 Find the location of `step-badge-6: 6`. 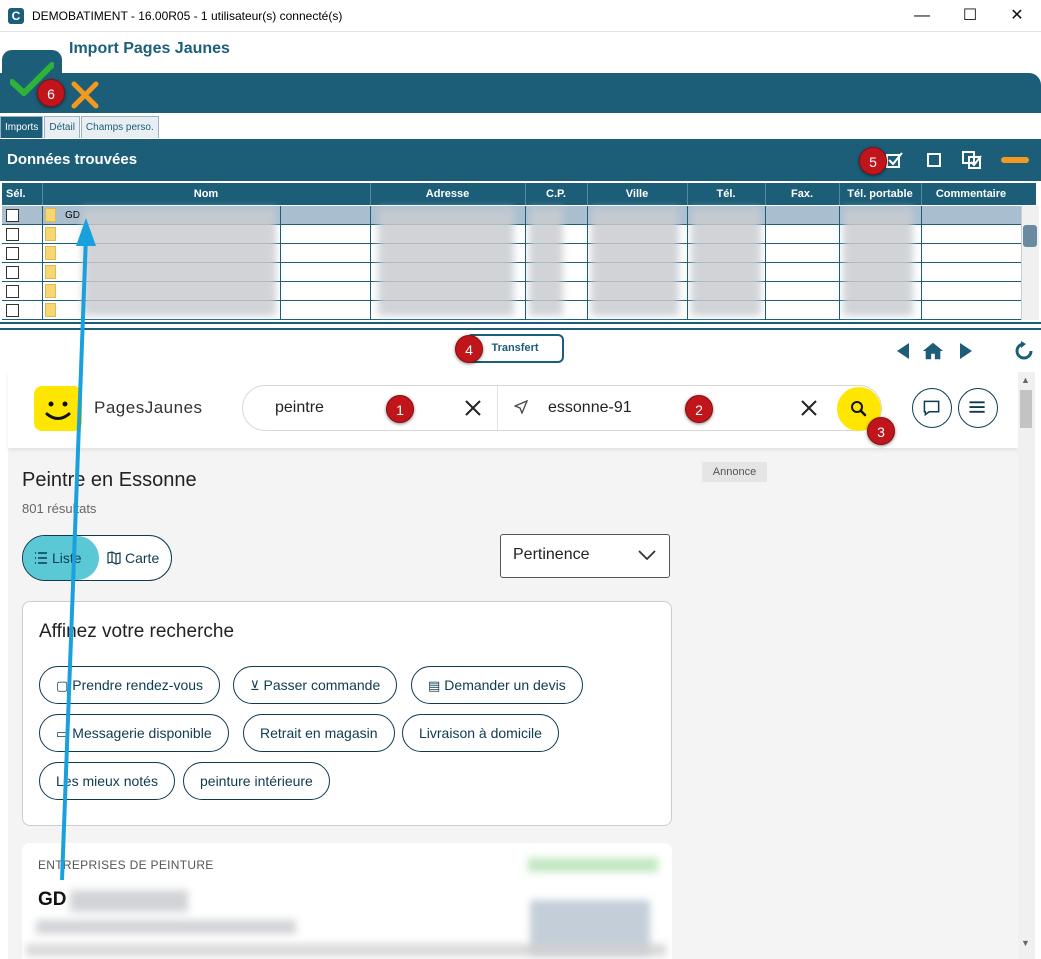

step-badge-6: 6 is located at coordinates (51, 93).